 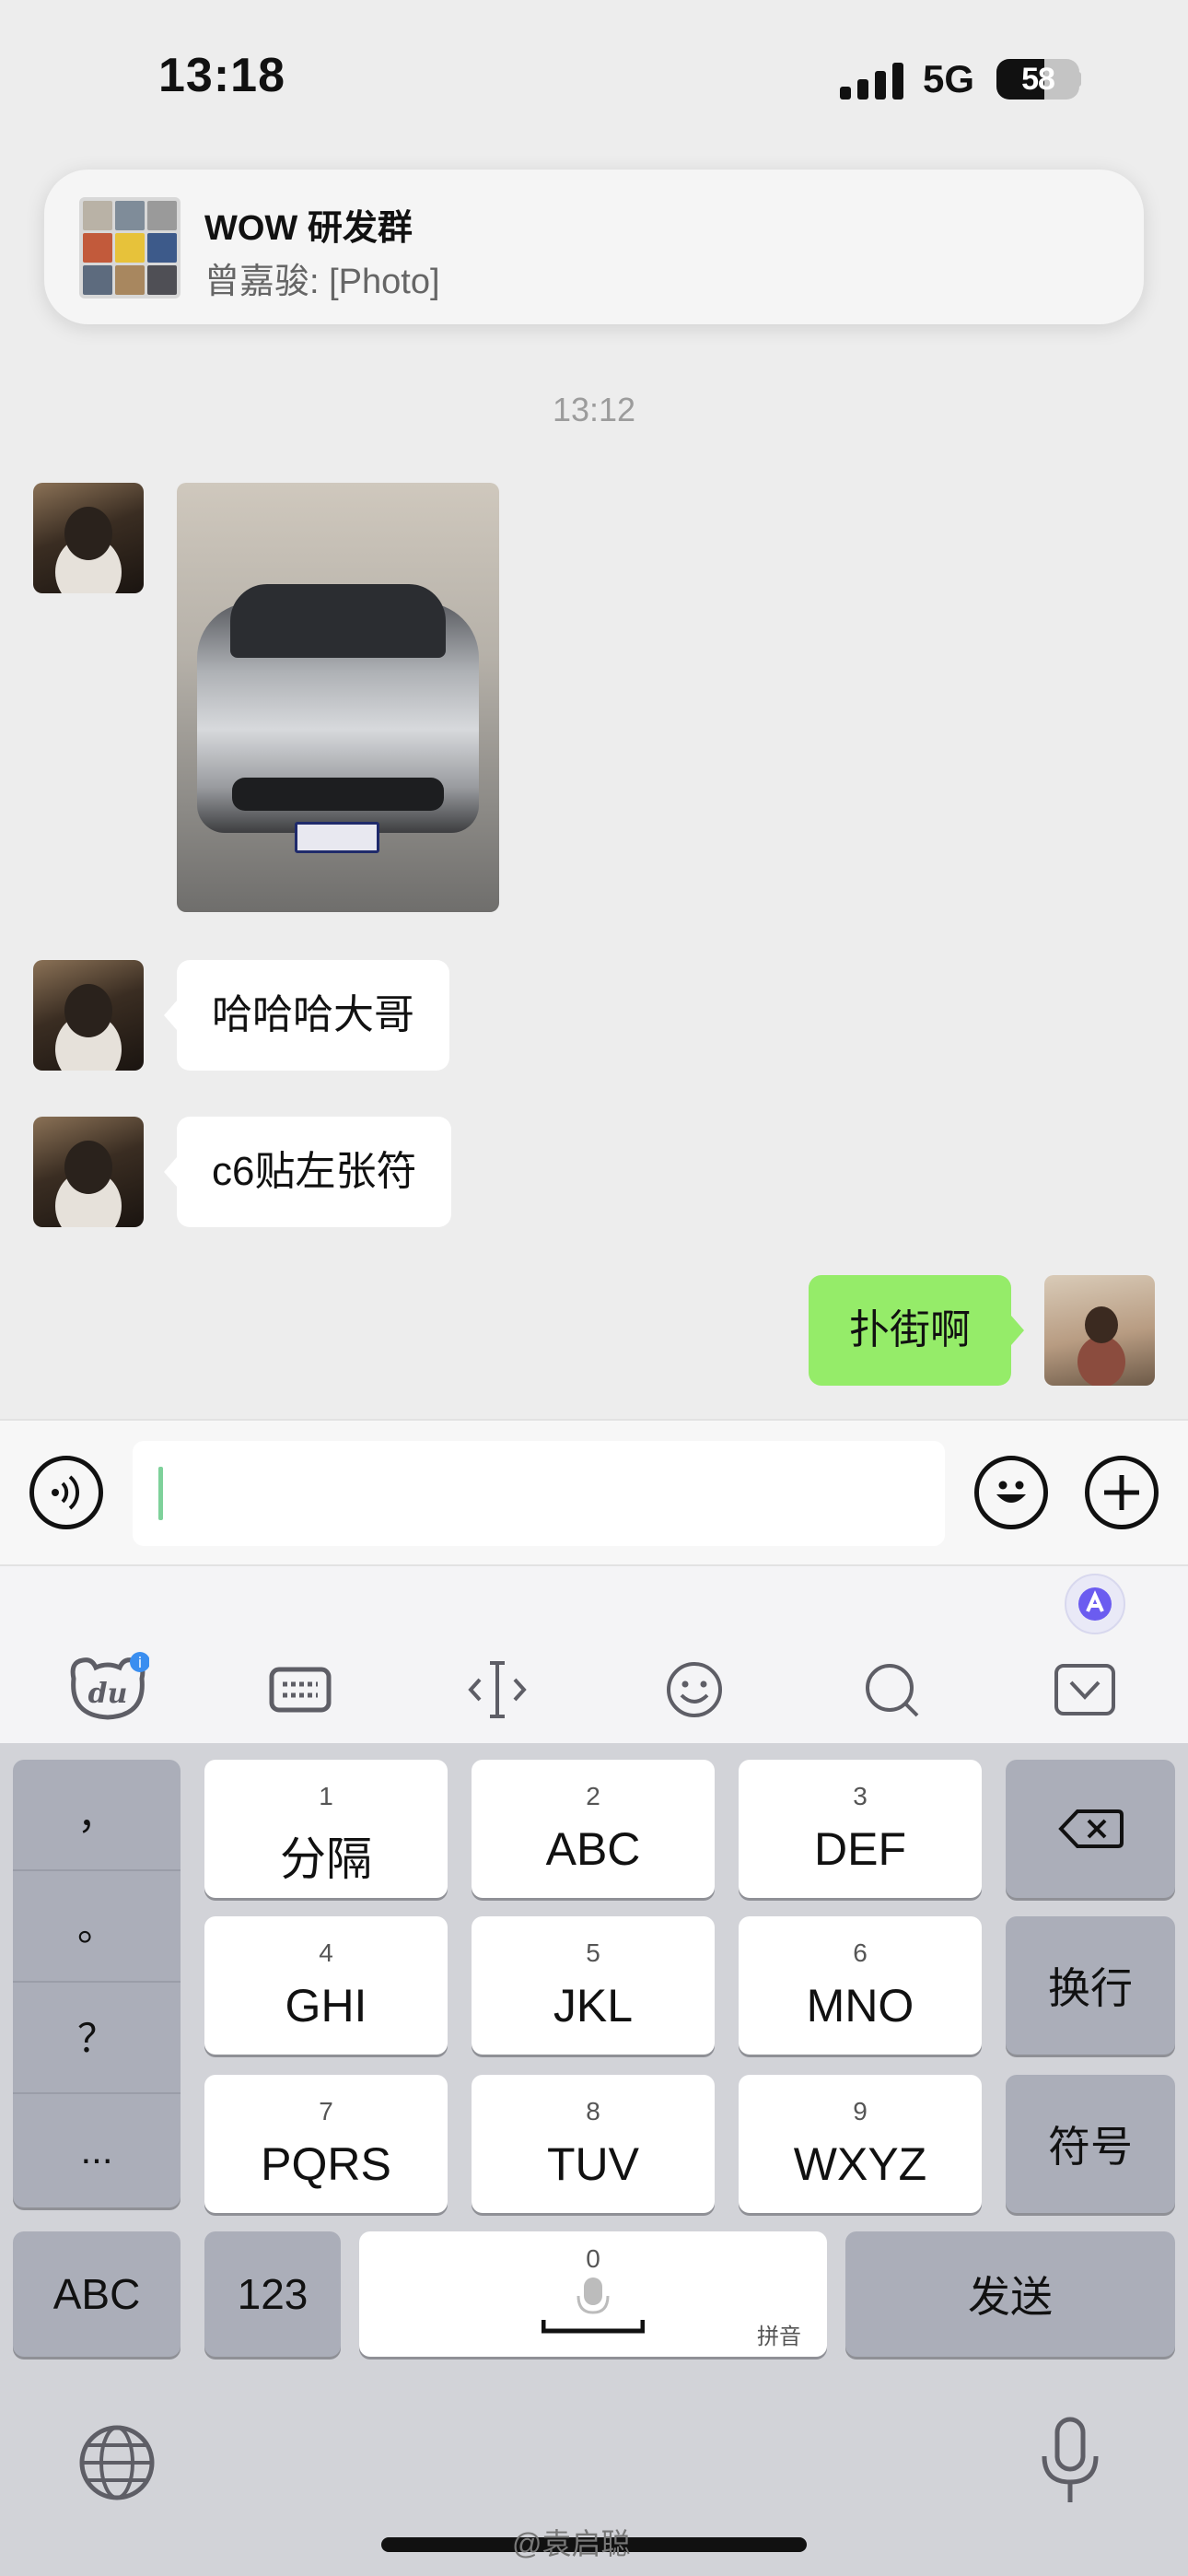 I want to click on numbers-key: 123, so click(x=272, y=2294).